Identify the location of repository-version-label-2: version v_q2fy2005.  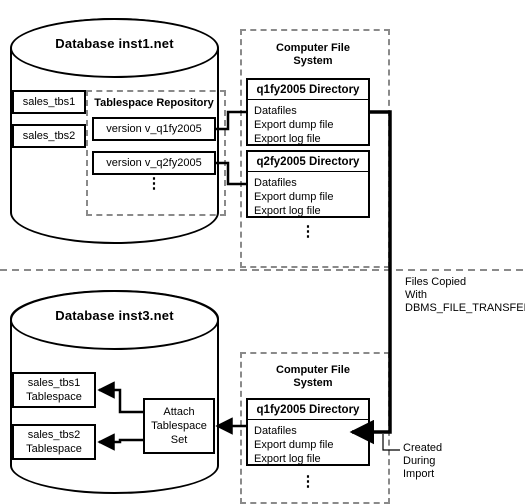
(154, 163).